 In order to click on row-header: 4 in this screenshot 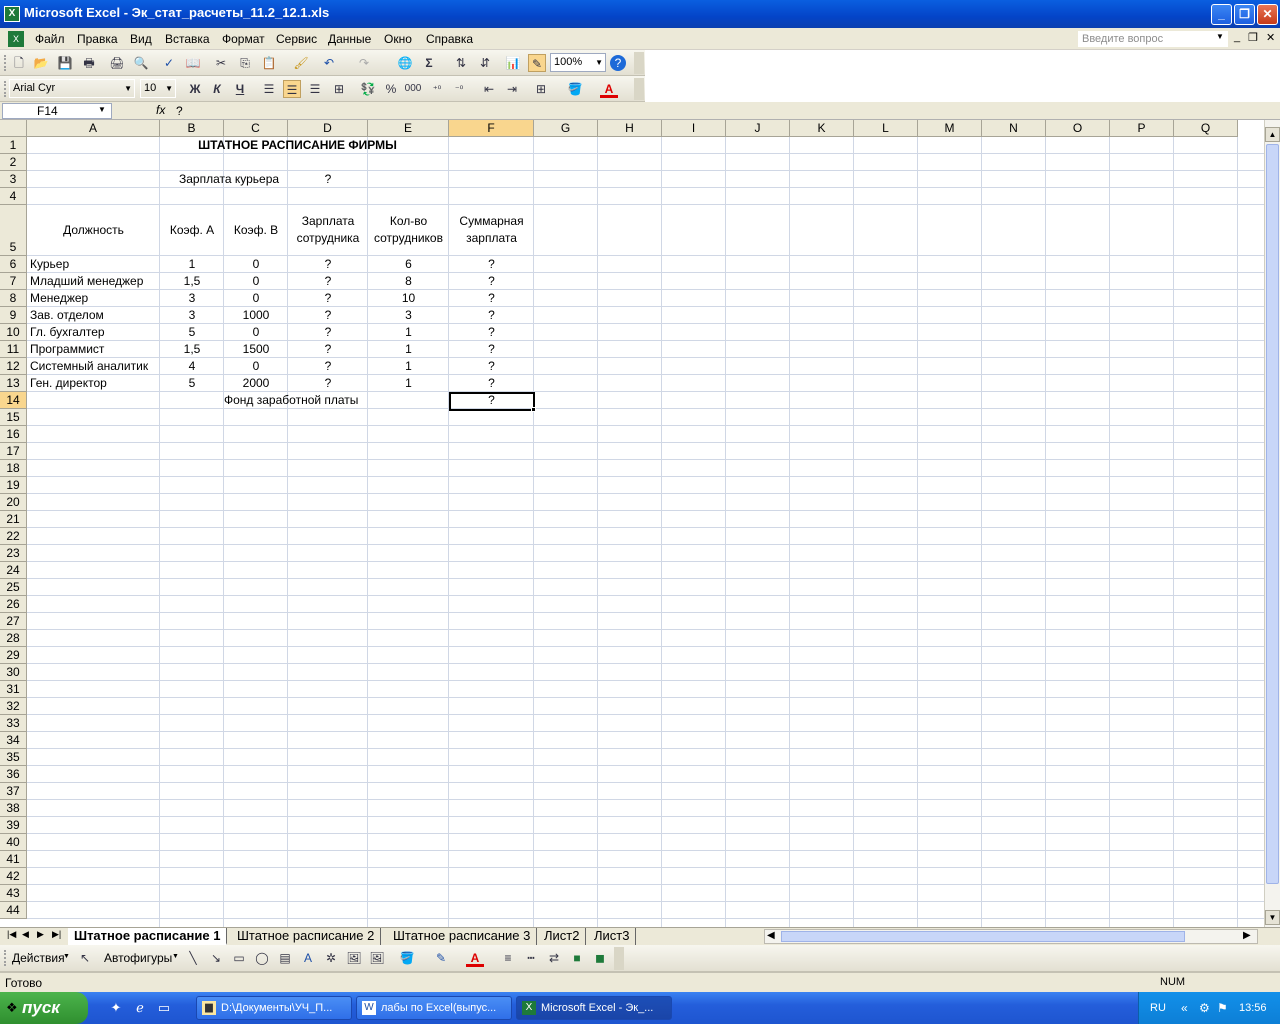, I will do `click(13, 196)`.